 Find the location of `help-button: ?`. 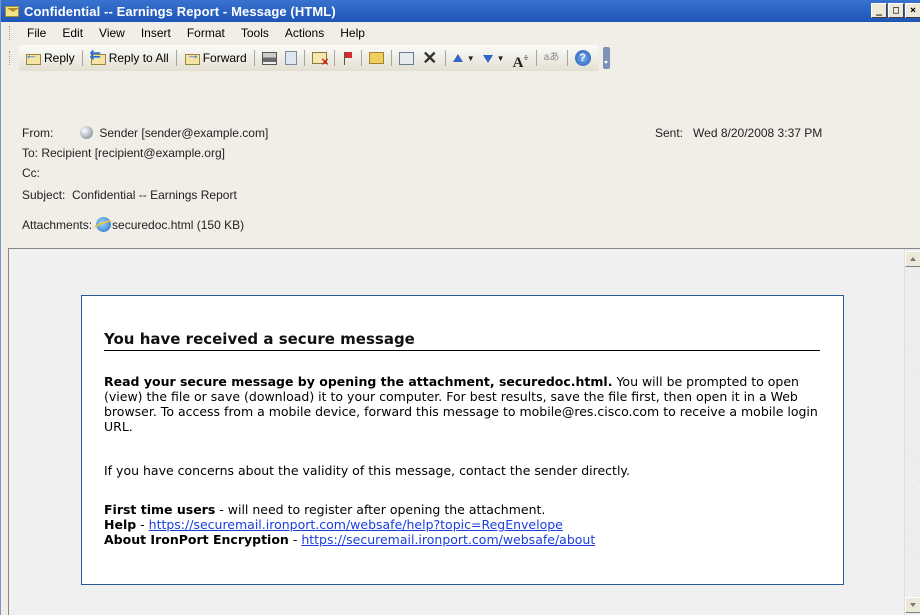

help-button: ? is located at coordinates (583, 58).